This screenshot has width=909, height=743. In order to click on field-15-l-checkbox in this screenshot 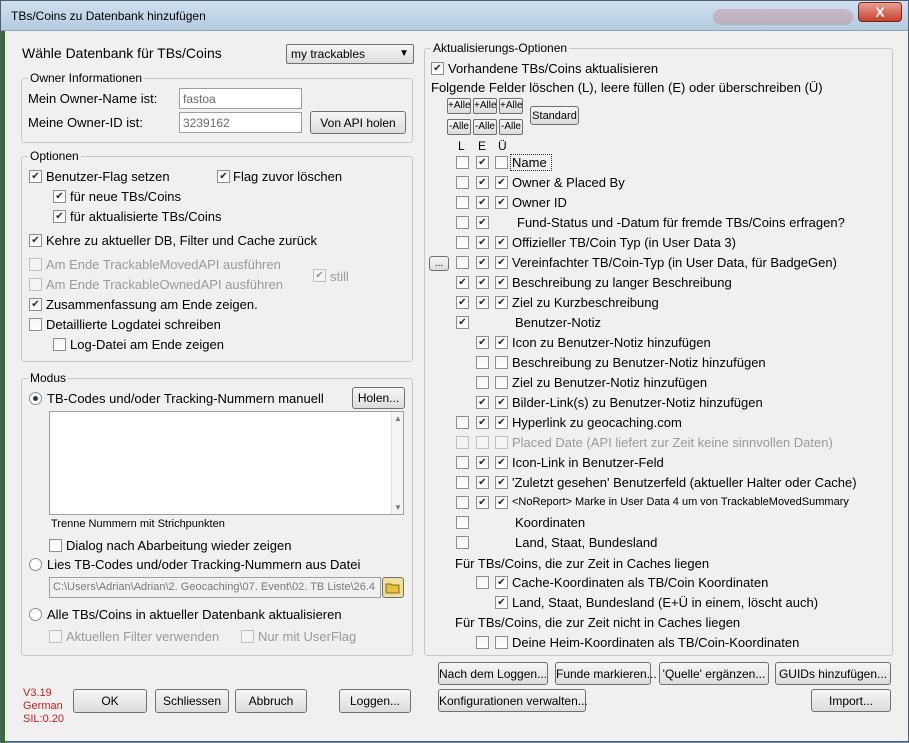, I will do `click(462, 462)`.